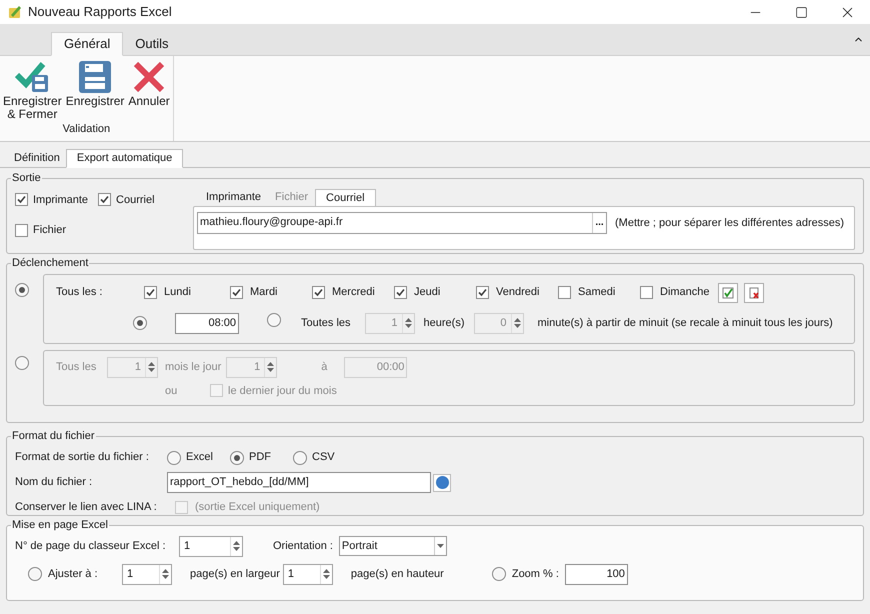 This screenshot has height=614, width=870. Describe the element at coordinates (26, 178) in the screenshot. I see `group-title: Sortie` at that location.